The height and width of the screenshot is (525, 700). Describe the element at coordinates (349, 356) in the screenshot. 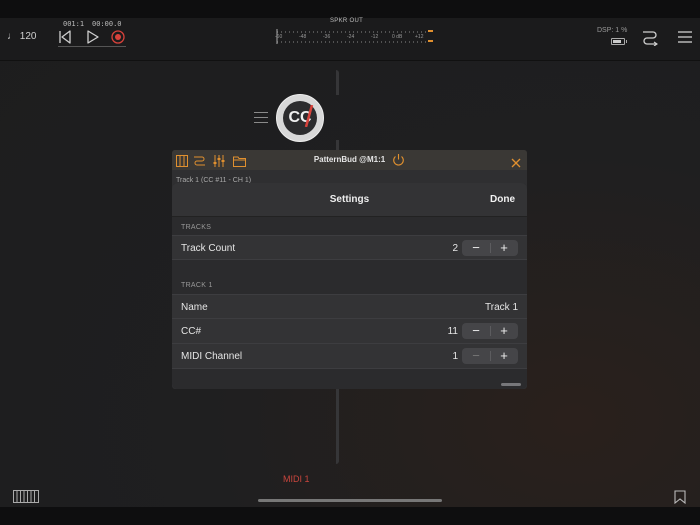

I see `midi-channel-row: MIDI Channel 1 − +` at that location.